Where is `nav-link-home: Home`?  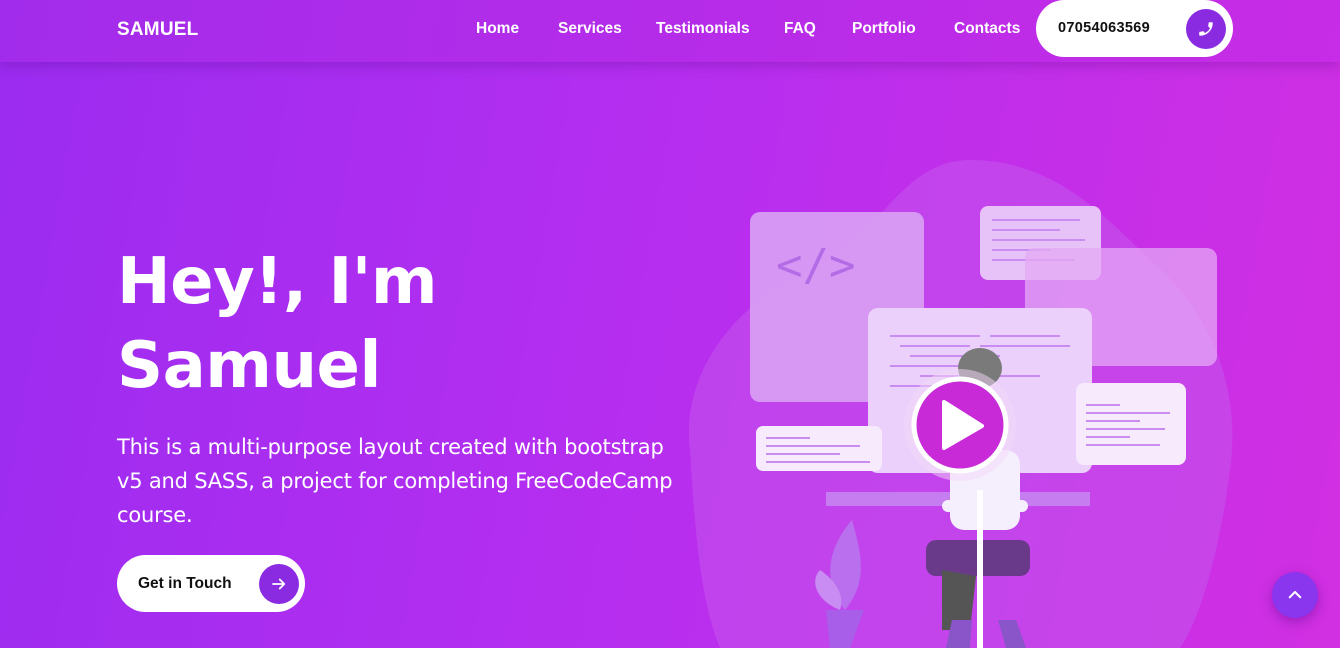 nav-link-home: Home is located at coordinates (497, 29).